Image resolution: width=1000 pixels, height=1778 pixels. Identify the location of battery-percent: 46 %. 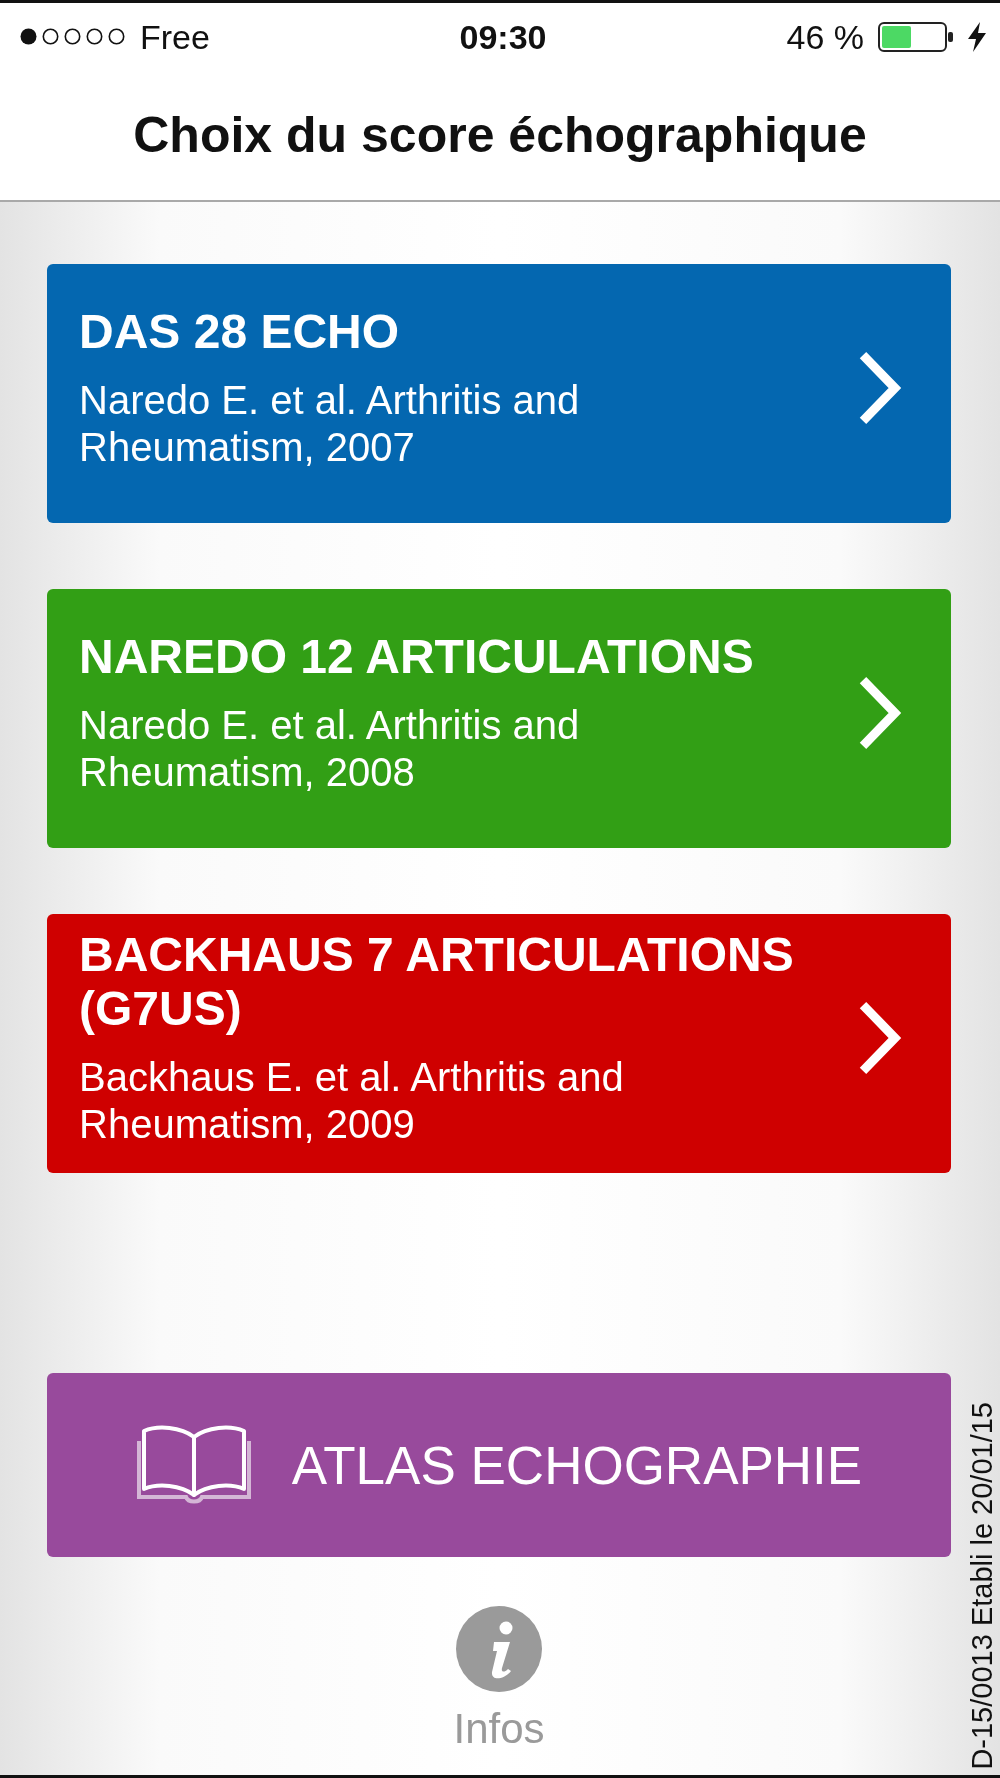
(825, 36).